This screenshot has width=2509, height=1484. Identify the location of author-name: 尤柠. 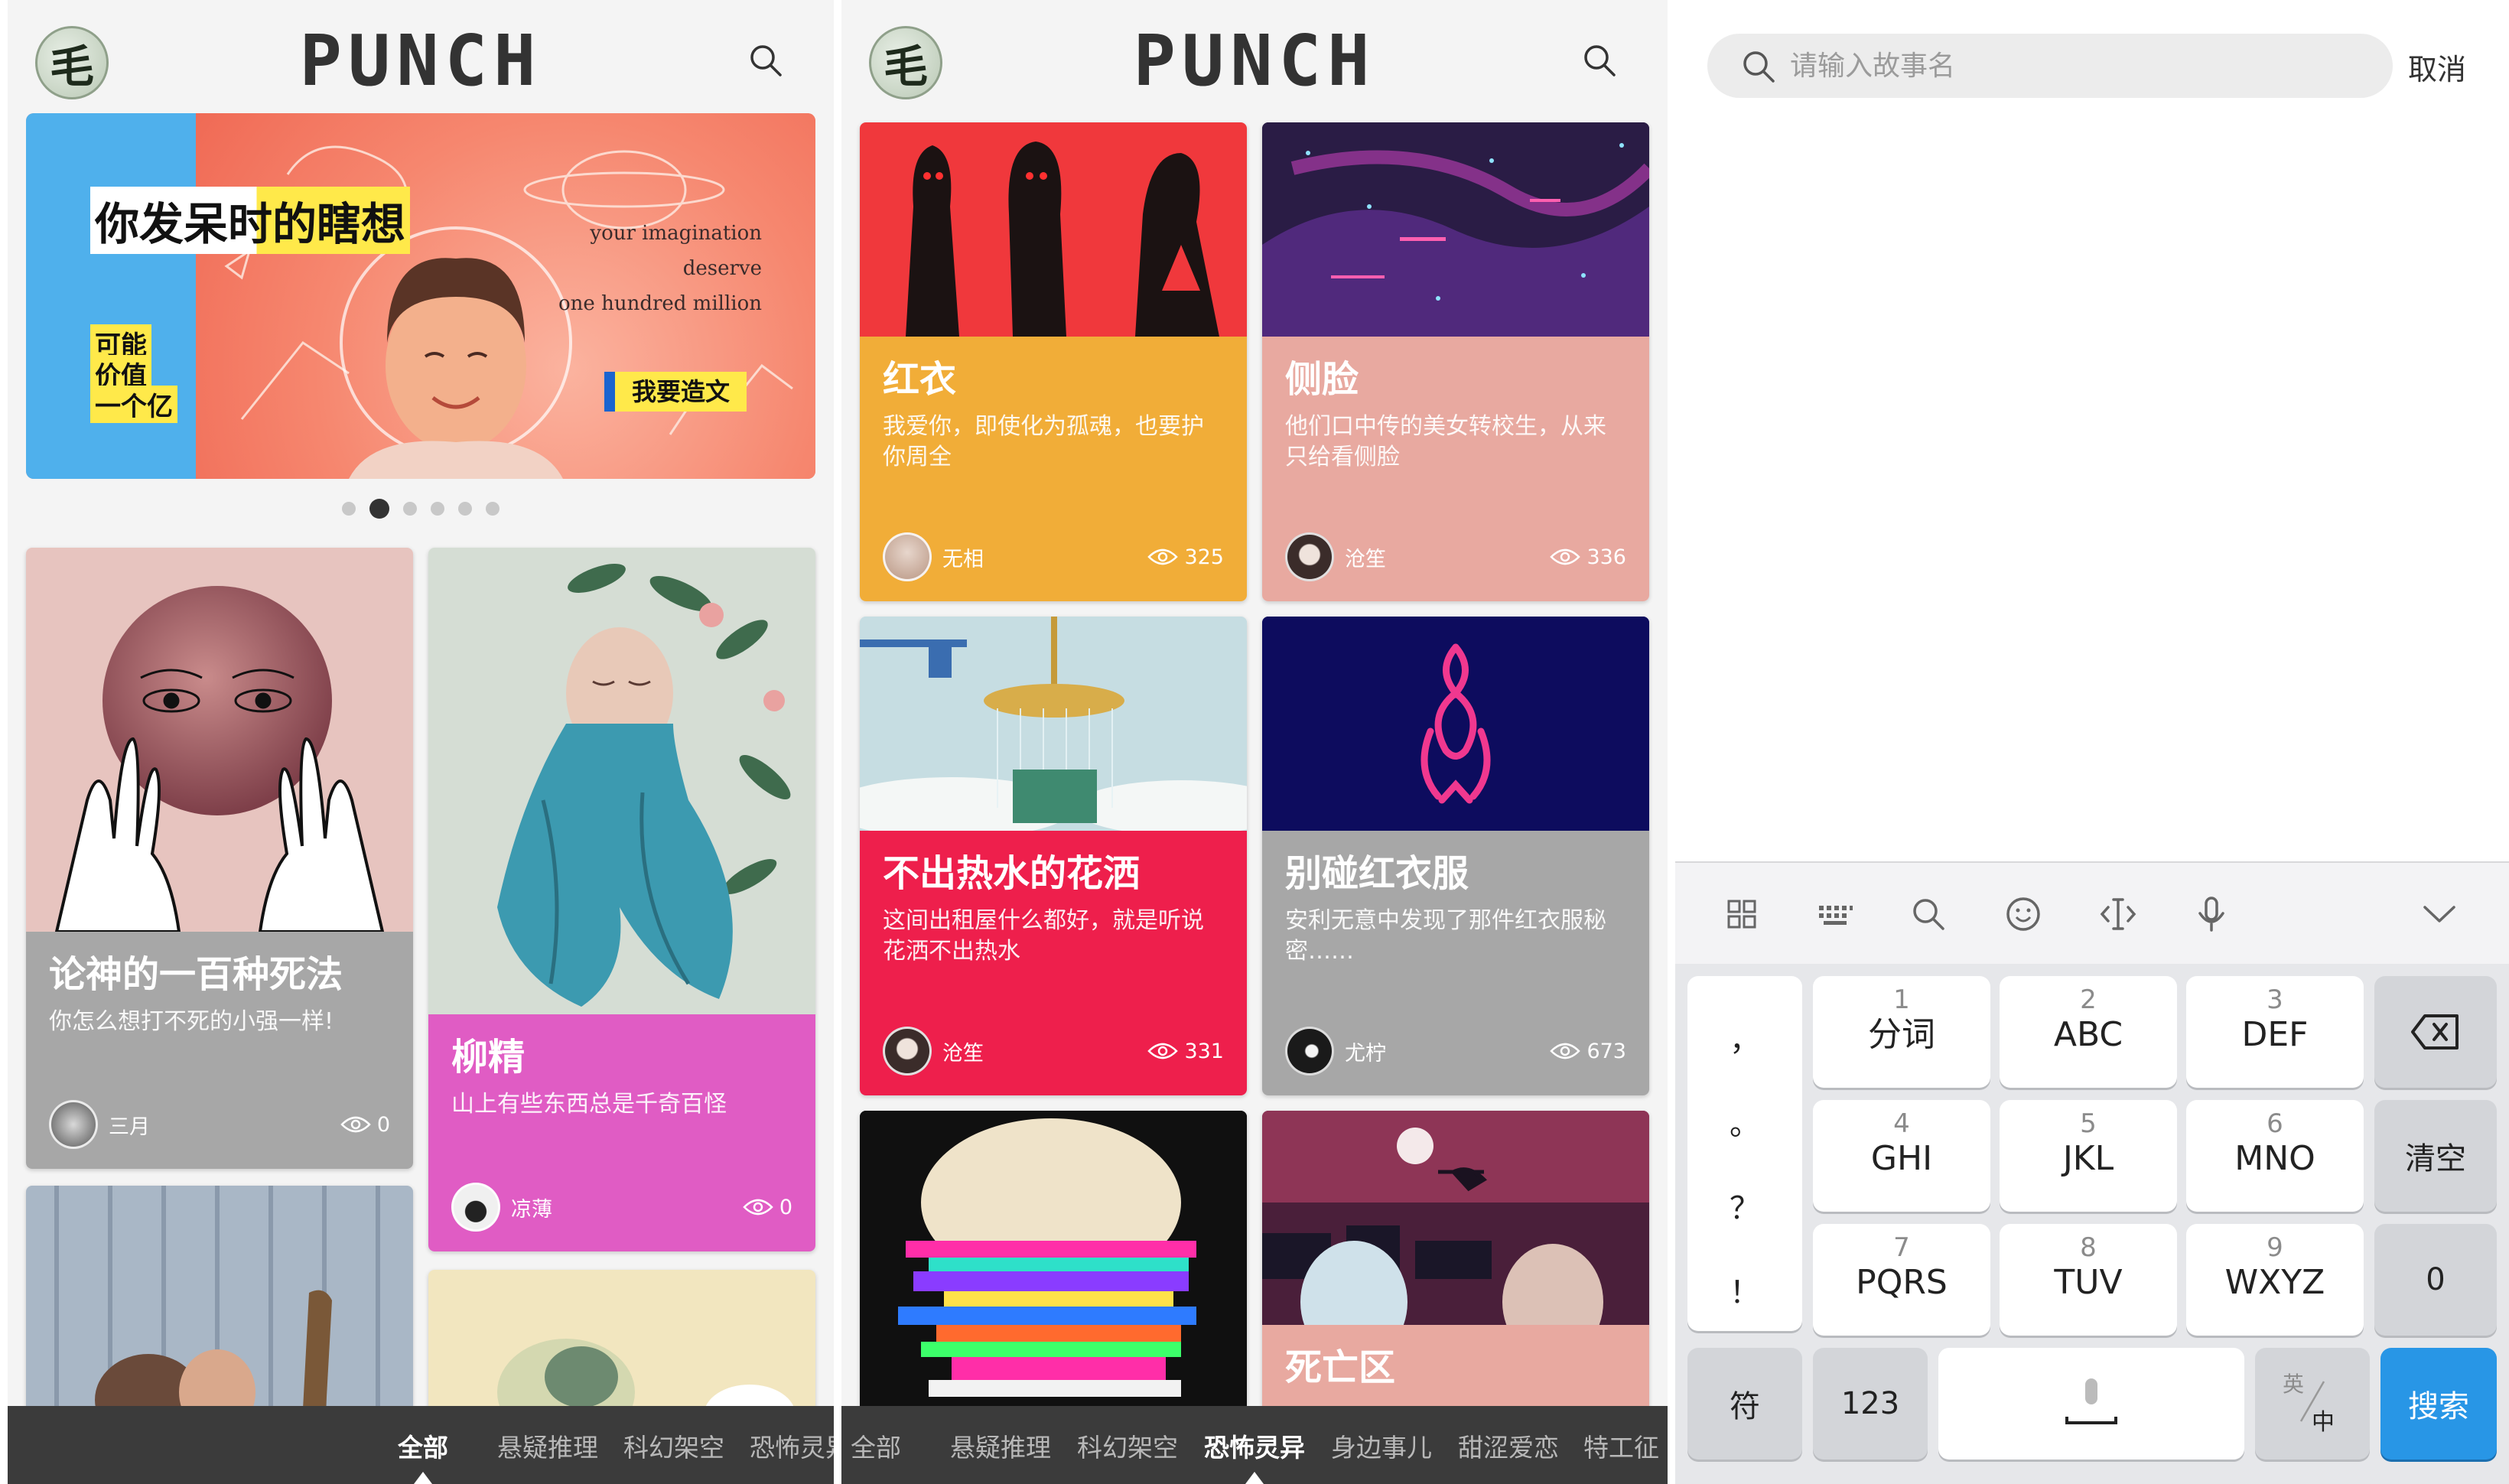
(1447, 1051).